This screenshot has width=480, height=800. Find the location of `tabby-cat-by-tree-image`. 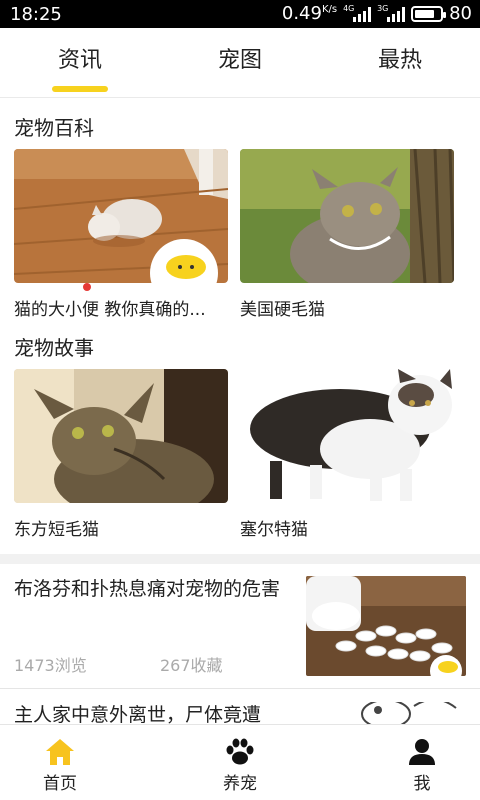

tabby-cat-by-tree-image is located at coordinates (347, 216).